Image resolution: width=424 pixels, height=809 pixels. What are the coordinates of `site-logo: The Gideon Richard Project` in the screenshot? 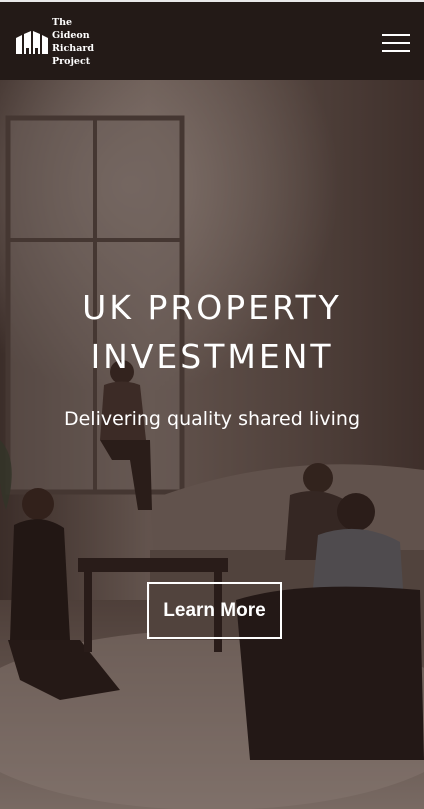 It's located at (55, 42).